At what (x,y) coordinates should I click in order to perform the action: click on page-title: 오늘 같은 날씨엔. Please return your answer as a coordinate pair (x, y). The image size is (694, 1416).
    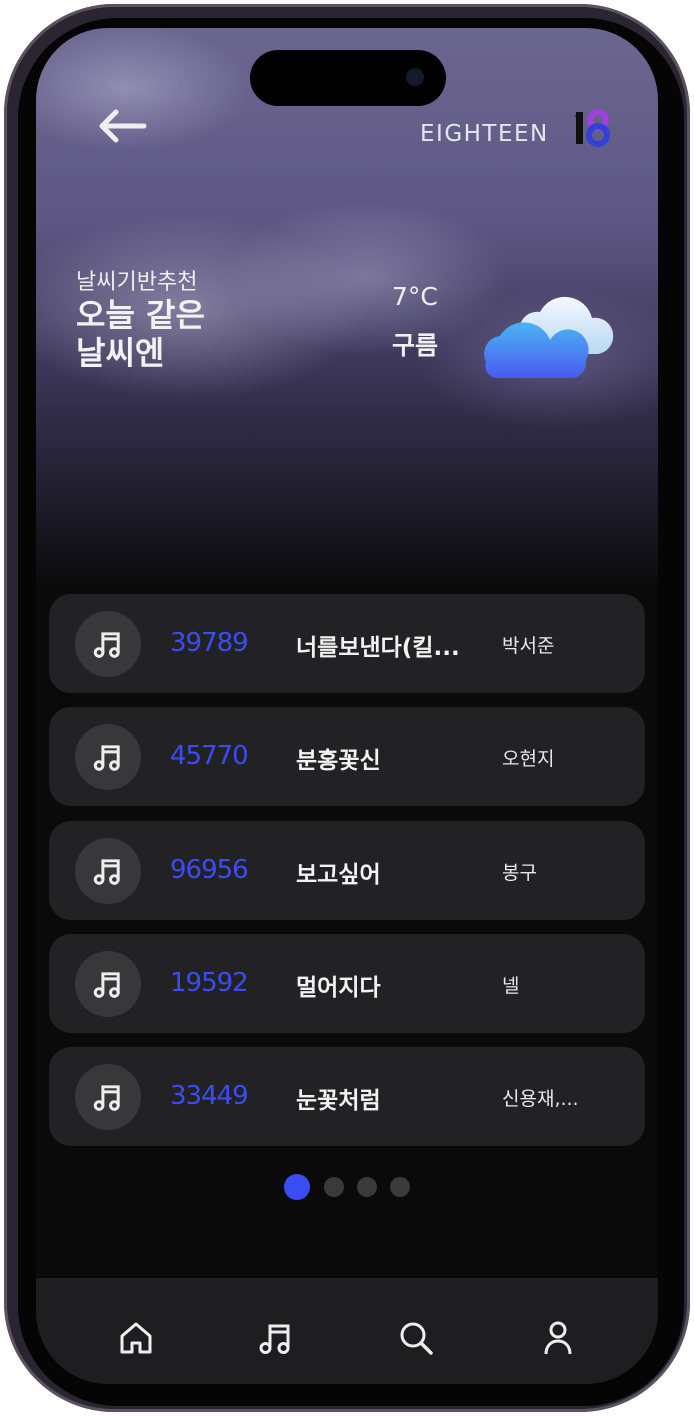
    Looking at the image, I should click on (140, 334).